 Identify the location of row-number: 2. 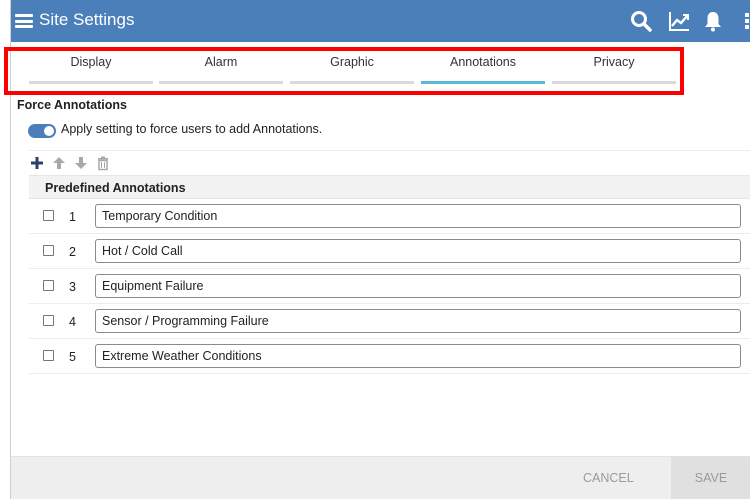
(72, 252).